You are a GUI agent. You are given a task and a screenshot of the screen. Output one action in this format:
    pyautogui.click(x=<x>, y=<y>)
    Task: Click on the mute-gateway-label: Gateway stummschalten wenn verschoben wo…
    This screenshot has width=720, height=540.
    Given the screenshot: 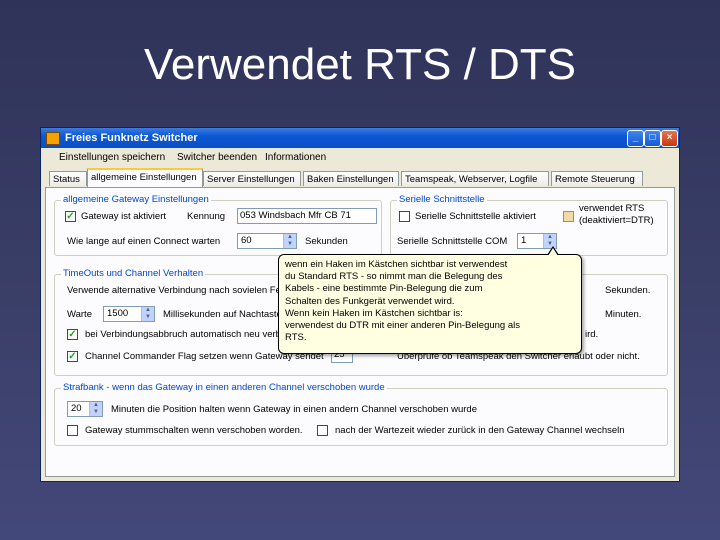 What is the action you would take?
    pyautogui.click(x=194, y=430)
    